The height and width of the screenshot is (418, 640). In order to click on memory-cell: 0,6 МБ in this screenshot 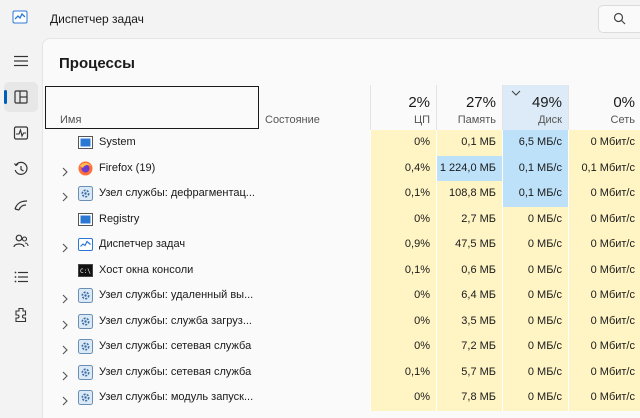, I will do `click(469, 270)`.